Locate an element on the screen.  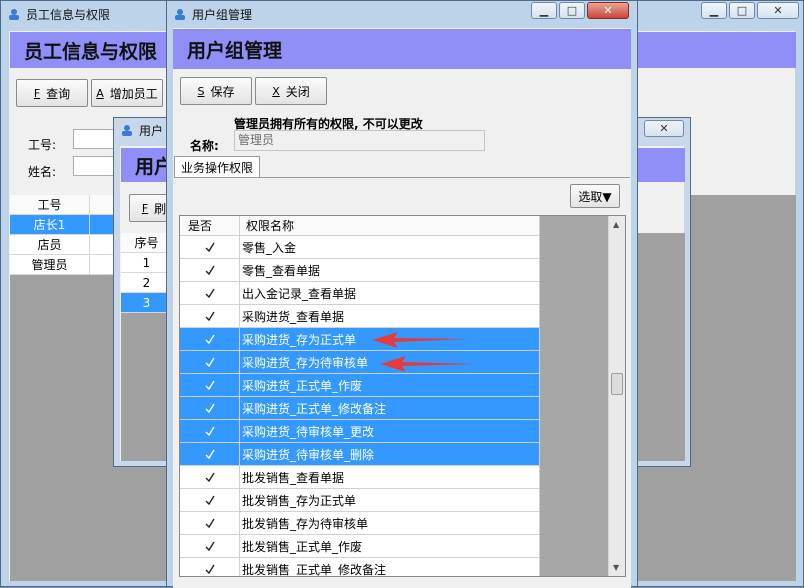
refresh-label: 刷 is located at coordinates (160, 208).